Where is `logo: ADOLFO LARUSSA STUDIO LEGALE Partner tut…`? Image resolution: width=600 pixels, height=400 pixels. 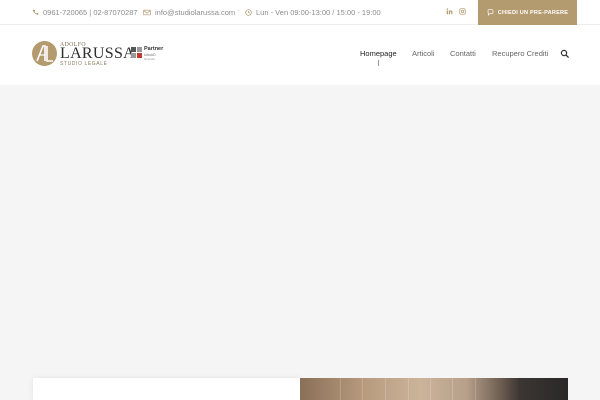
logo: ADOLFO LARUSSA STUDIO LEGALE Partner tut… is located at coordinates (97, 55).